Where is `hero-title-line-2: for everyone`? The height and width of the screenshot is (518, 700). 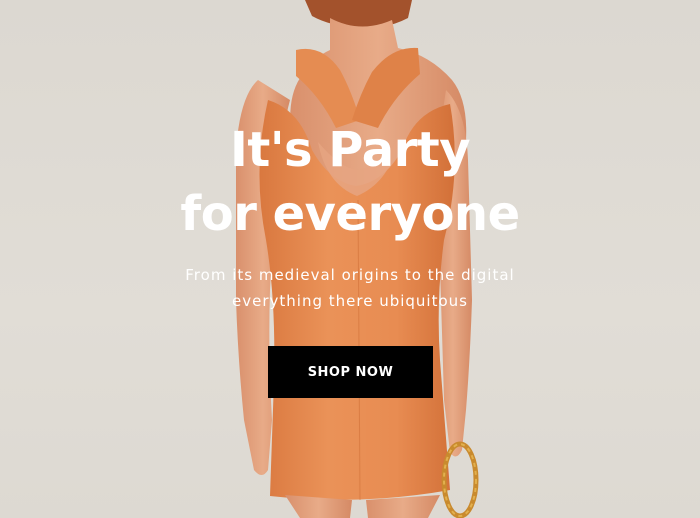
hero-title-line-2: for everyone is located at coordinates (350, 214).